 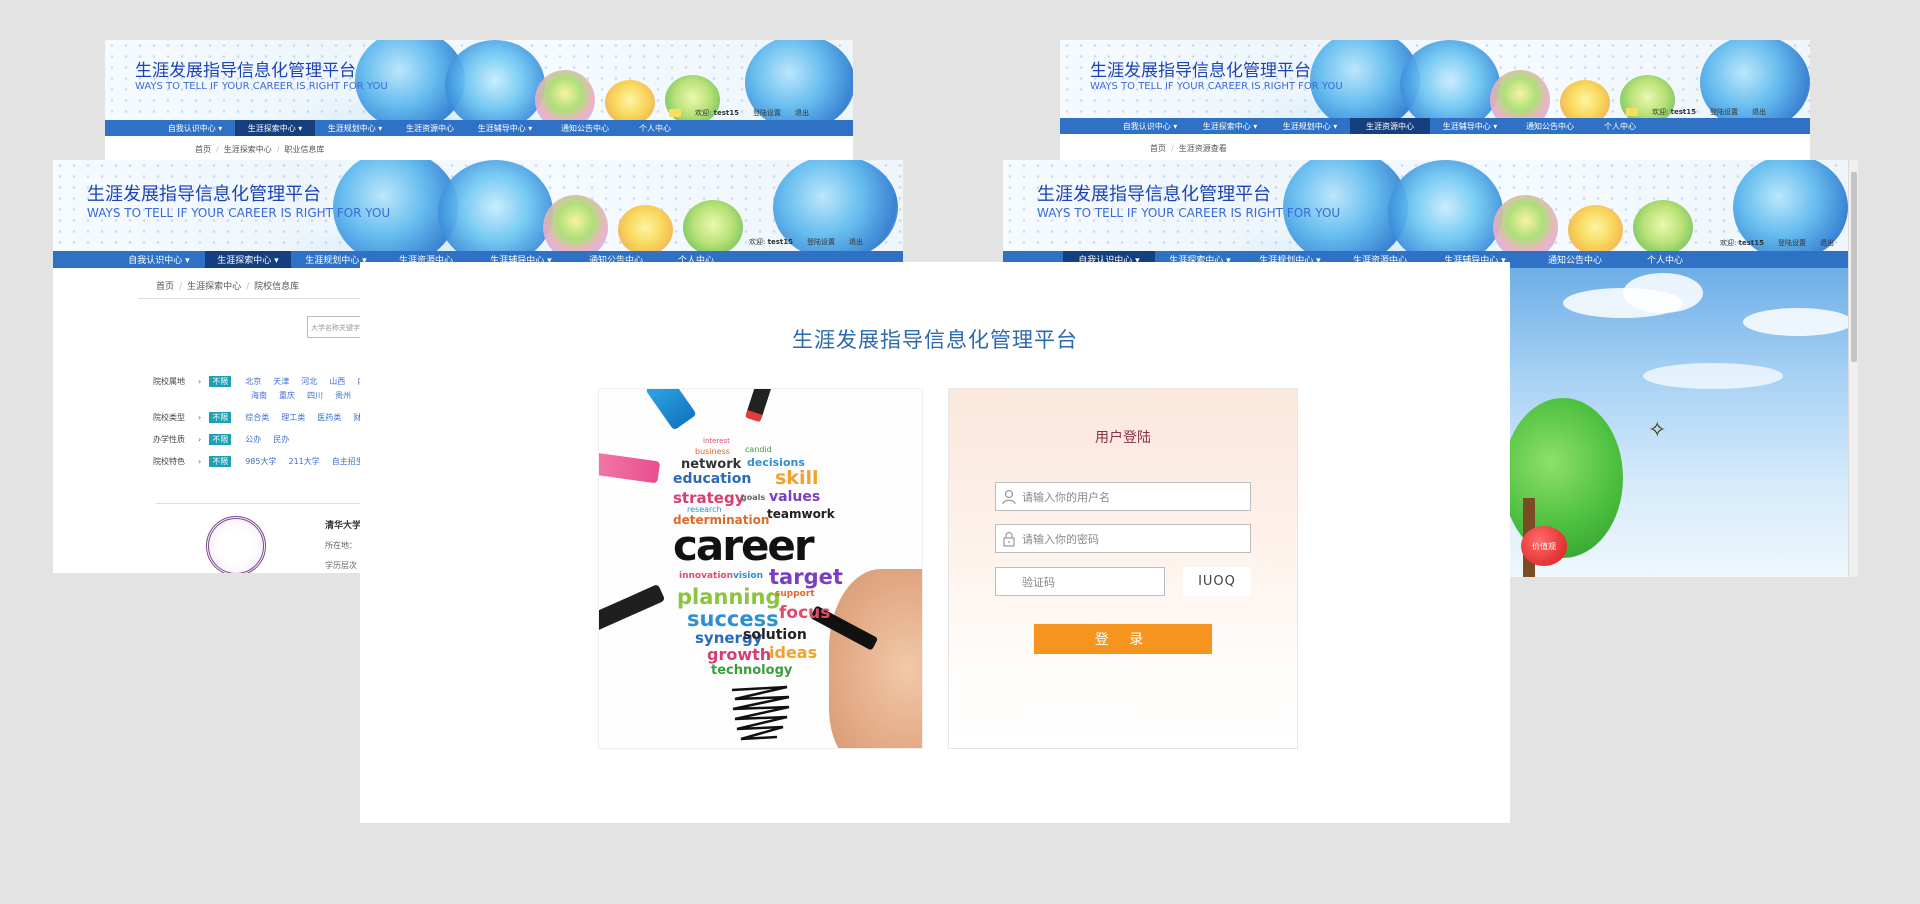 What do you see at coordinates (343, 524) in the screenshot?
I see `college-name: 清华大学` at bounding box center [343, 524].